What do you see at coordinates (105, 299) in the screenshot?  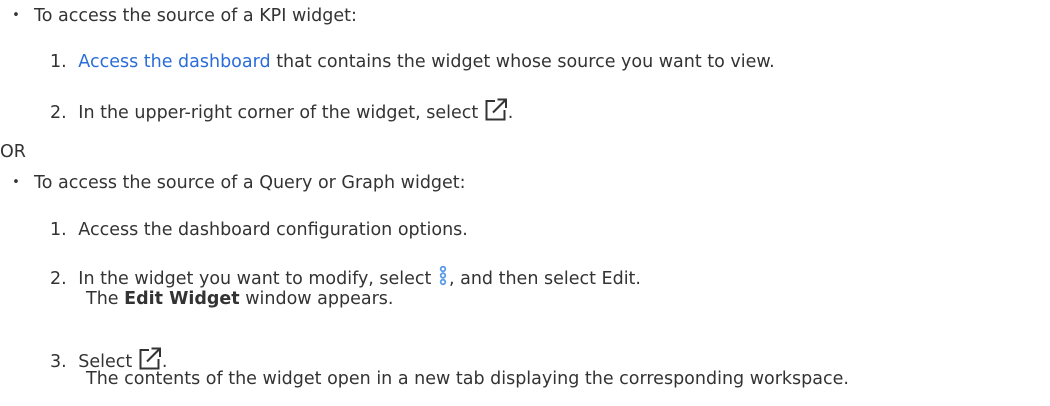 I see `result-prefix: The` at bounding box center [105, 299].